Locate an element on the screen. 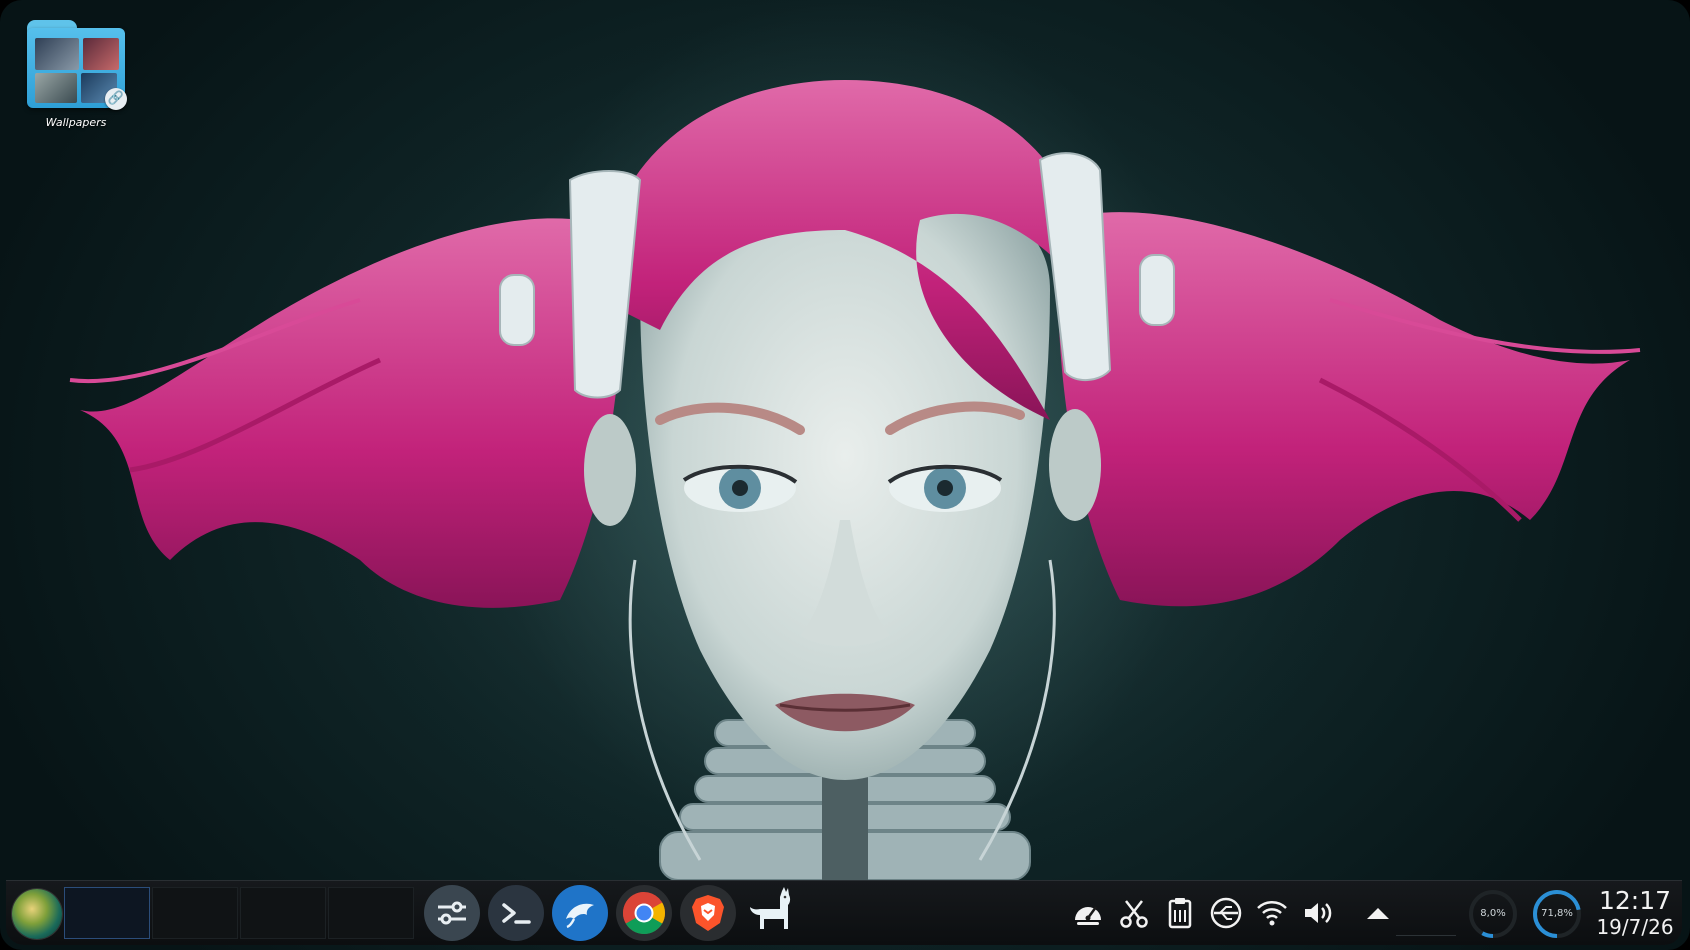  digital-clock: 12:17 19/7/26 is located at coordinates (1635, 913).